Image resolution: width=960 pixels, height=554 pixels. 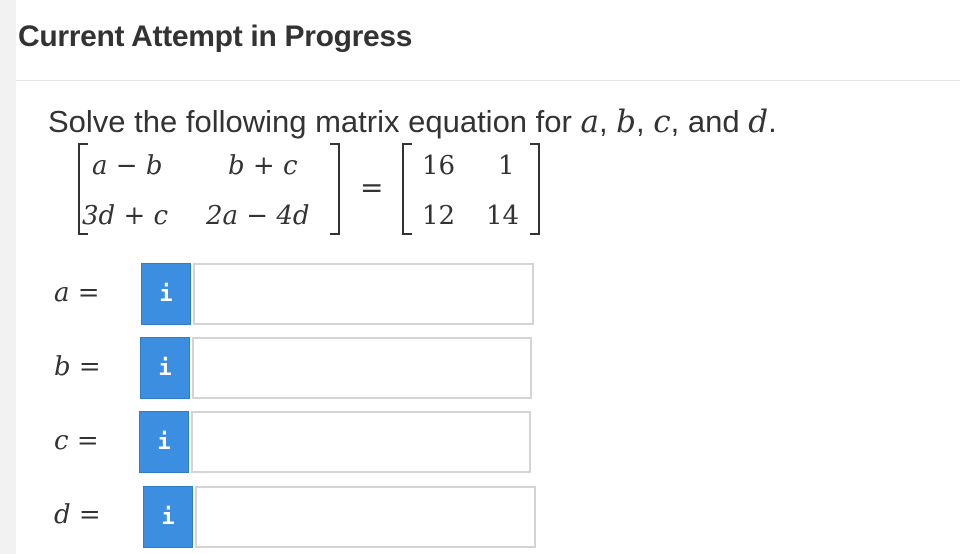 What do you see at coordinates (263, 166) in the screenshot?
I see `left-matrix-r1c2: b + c` at bounding box center [263, 166].